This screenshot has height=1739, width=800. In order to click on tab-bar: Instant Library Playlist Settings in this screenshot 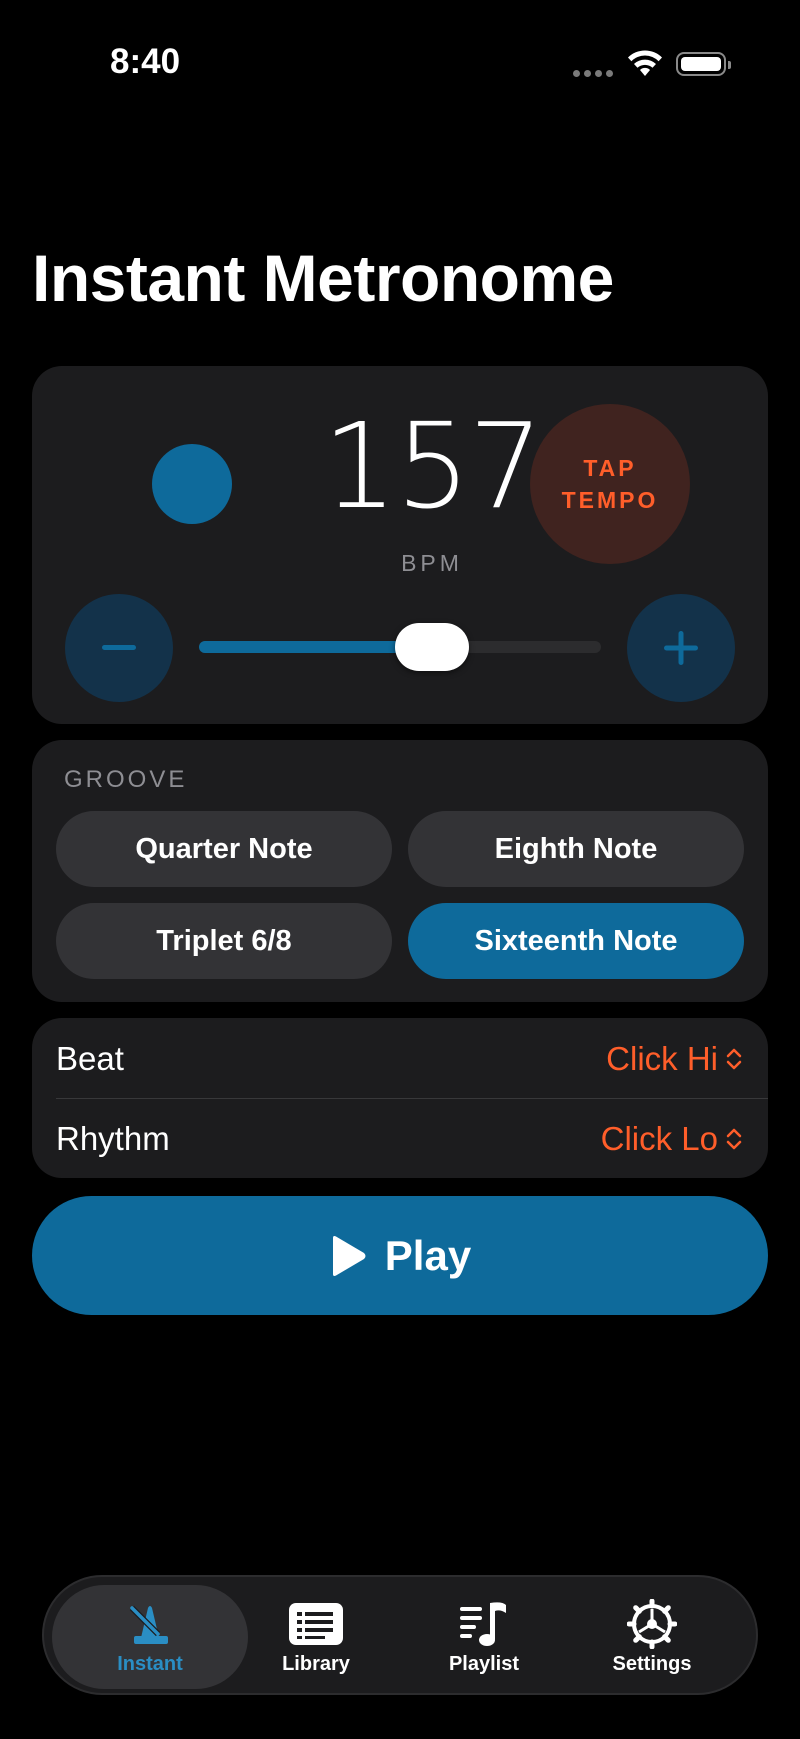, I will do `click(400, 1635)`.